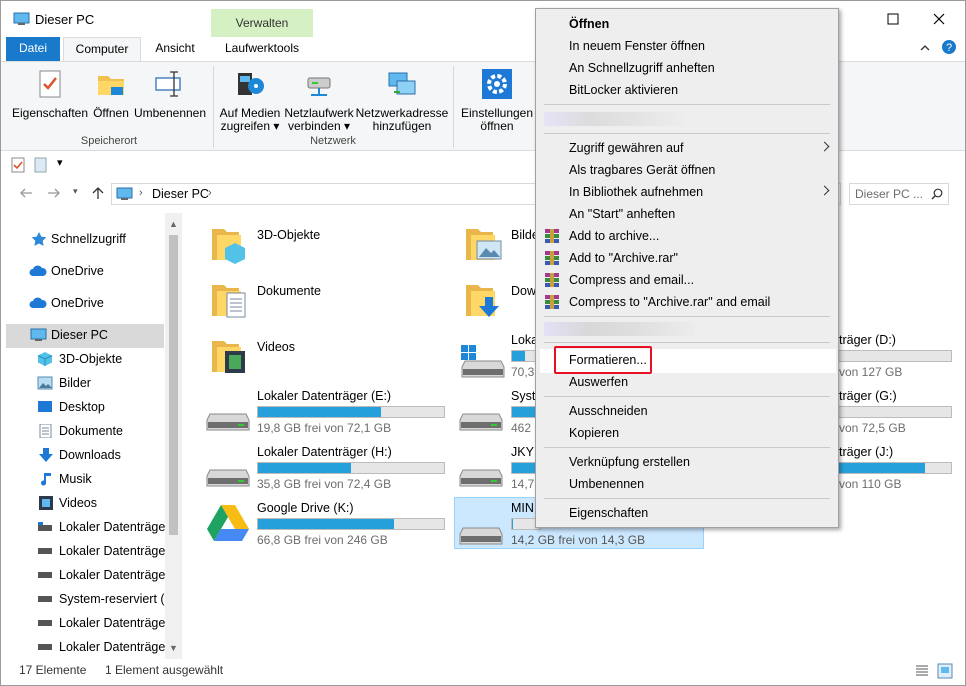 This screenshot has height=686, width=966. Describe the element at coordinates (687, 484) in the screenshot. I see `menu-item-rename: Umbenennen` at that location.